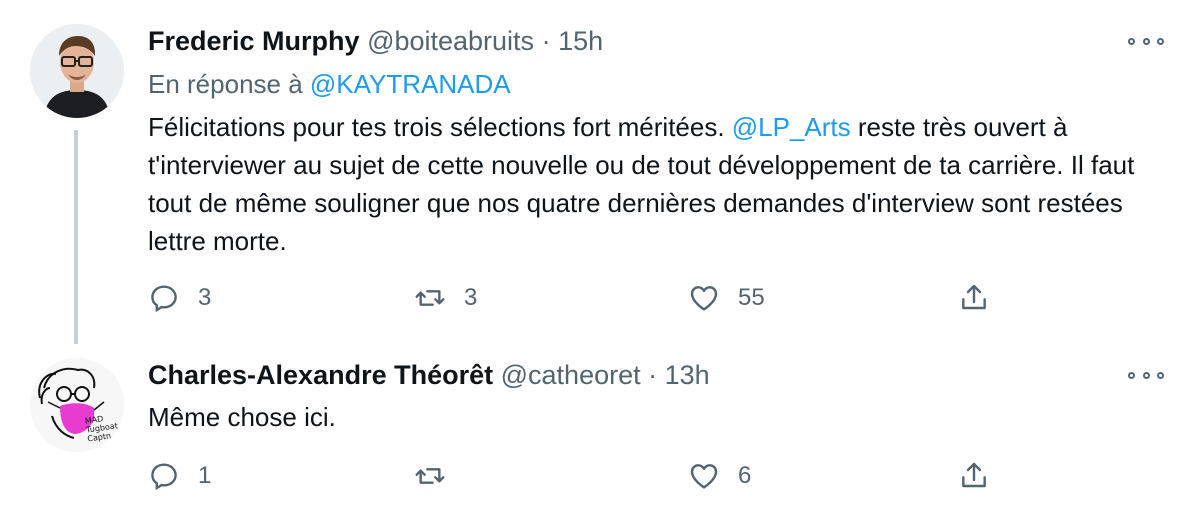 The image size is (1198, 516). Describe the element at coordinates (571, 375) in the screenshot. I see `author-handle: @catheoret` at that location.